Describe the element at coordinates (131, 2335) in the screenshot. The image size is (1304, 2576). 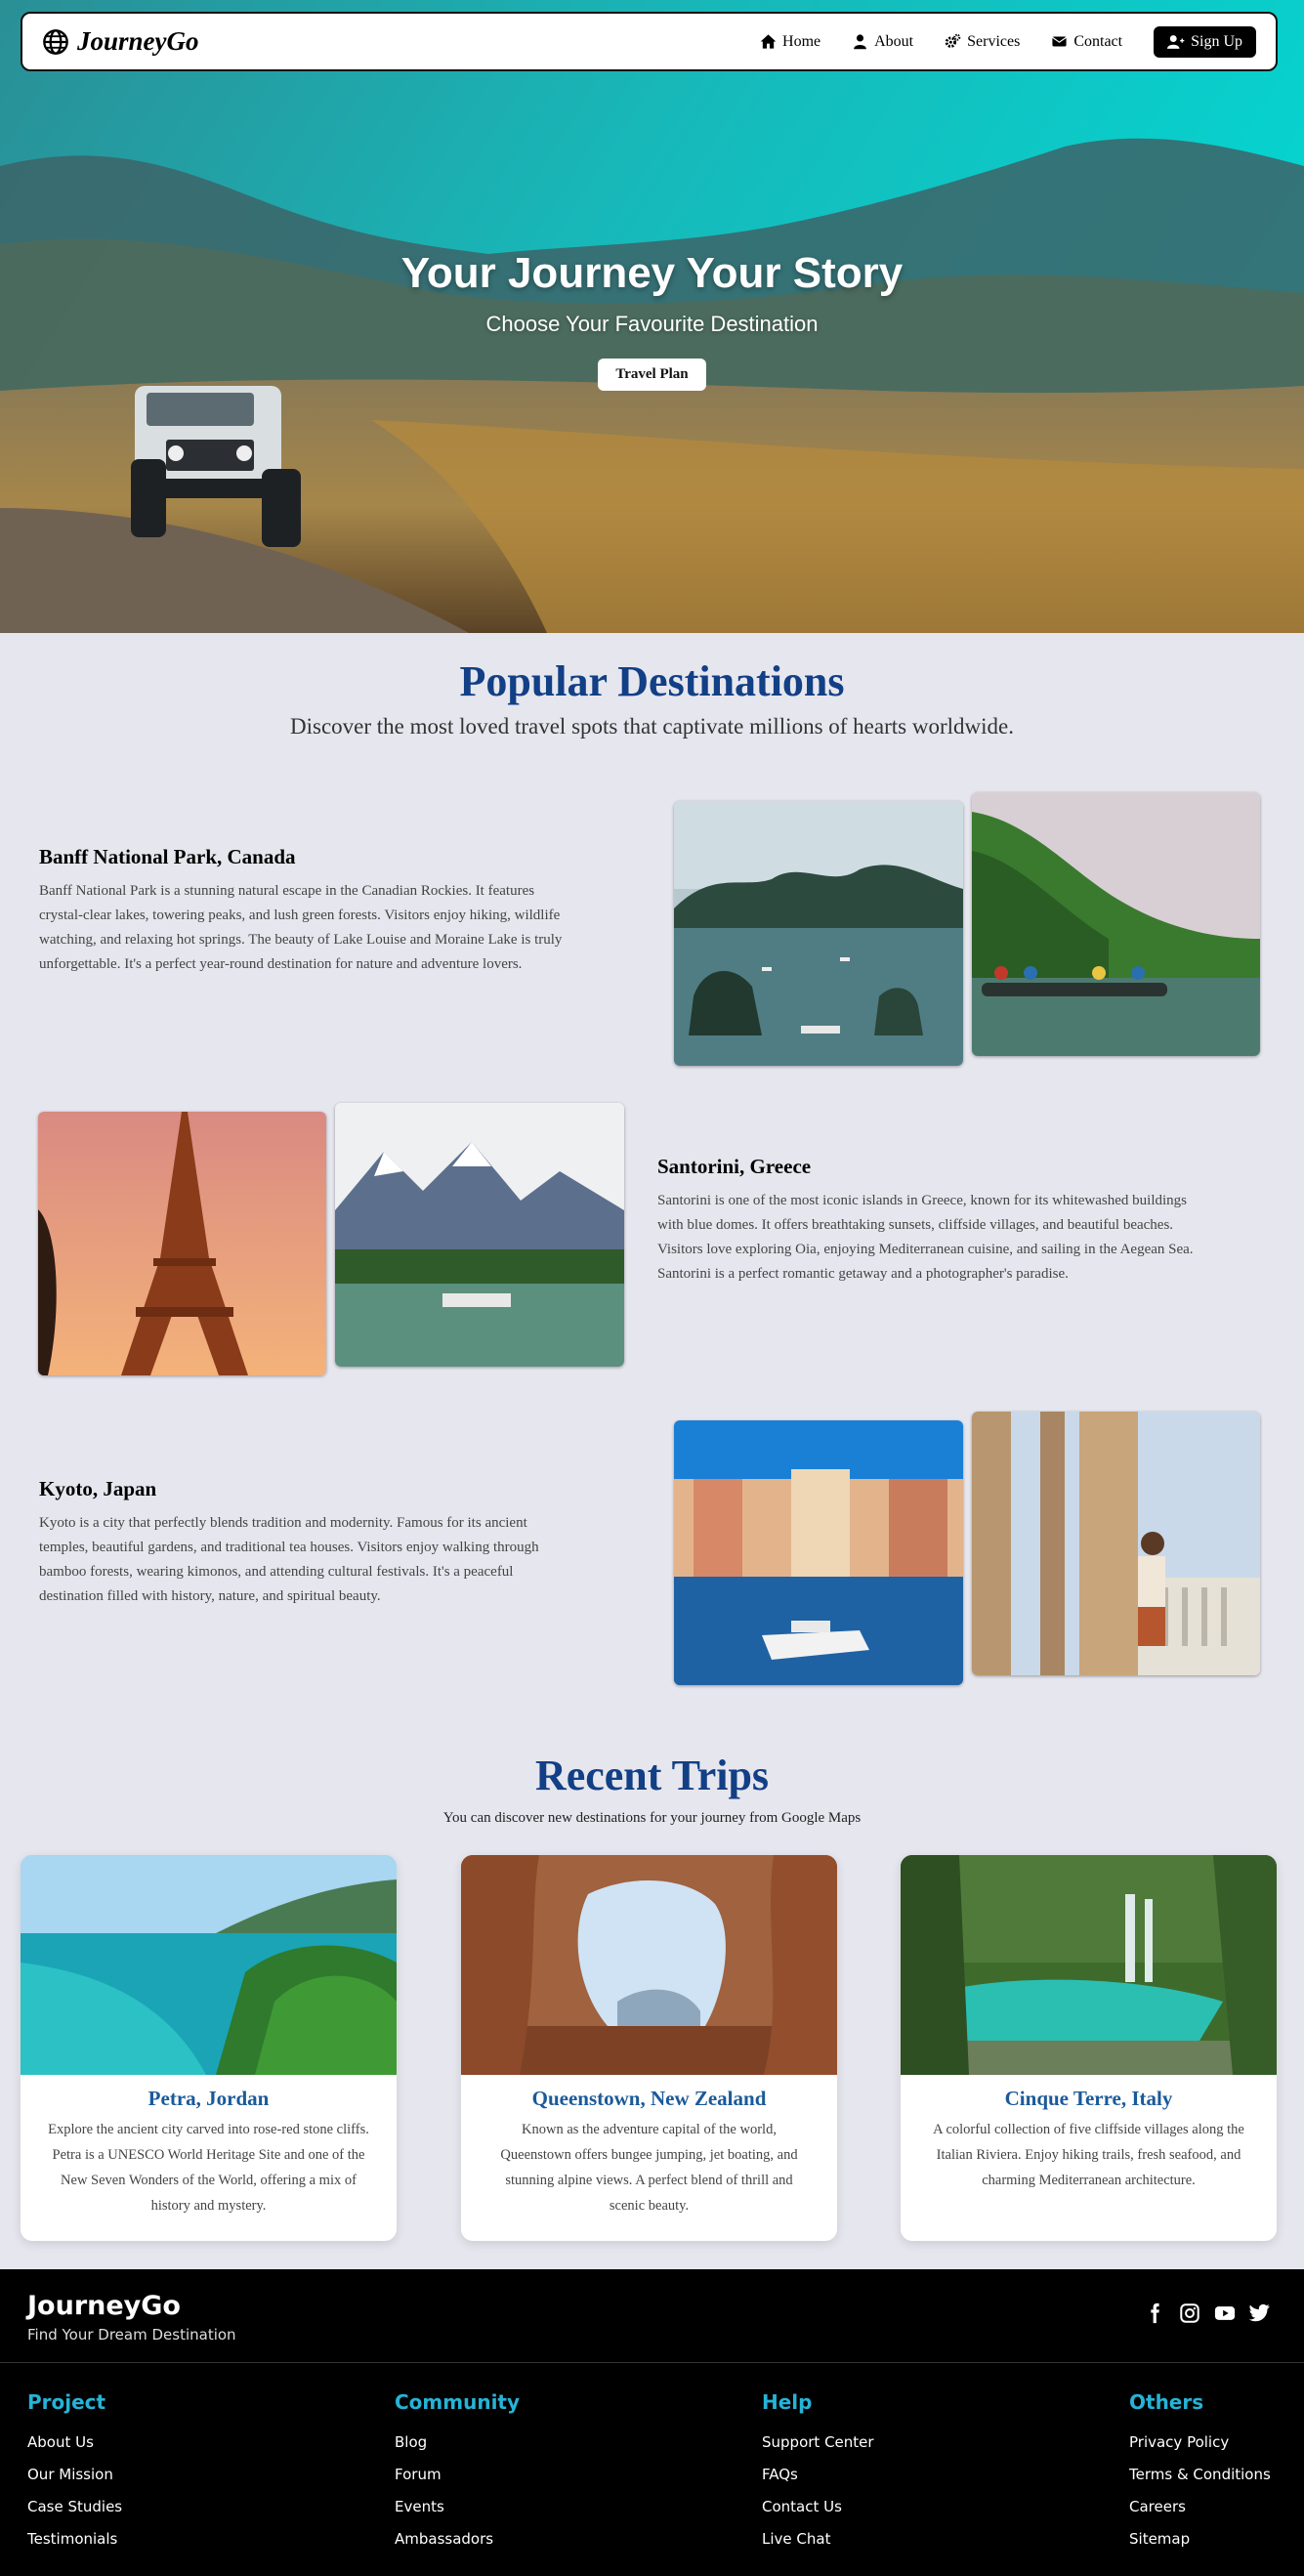
I see `footer-tagline: Find Your Dream Destination` at that location.